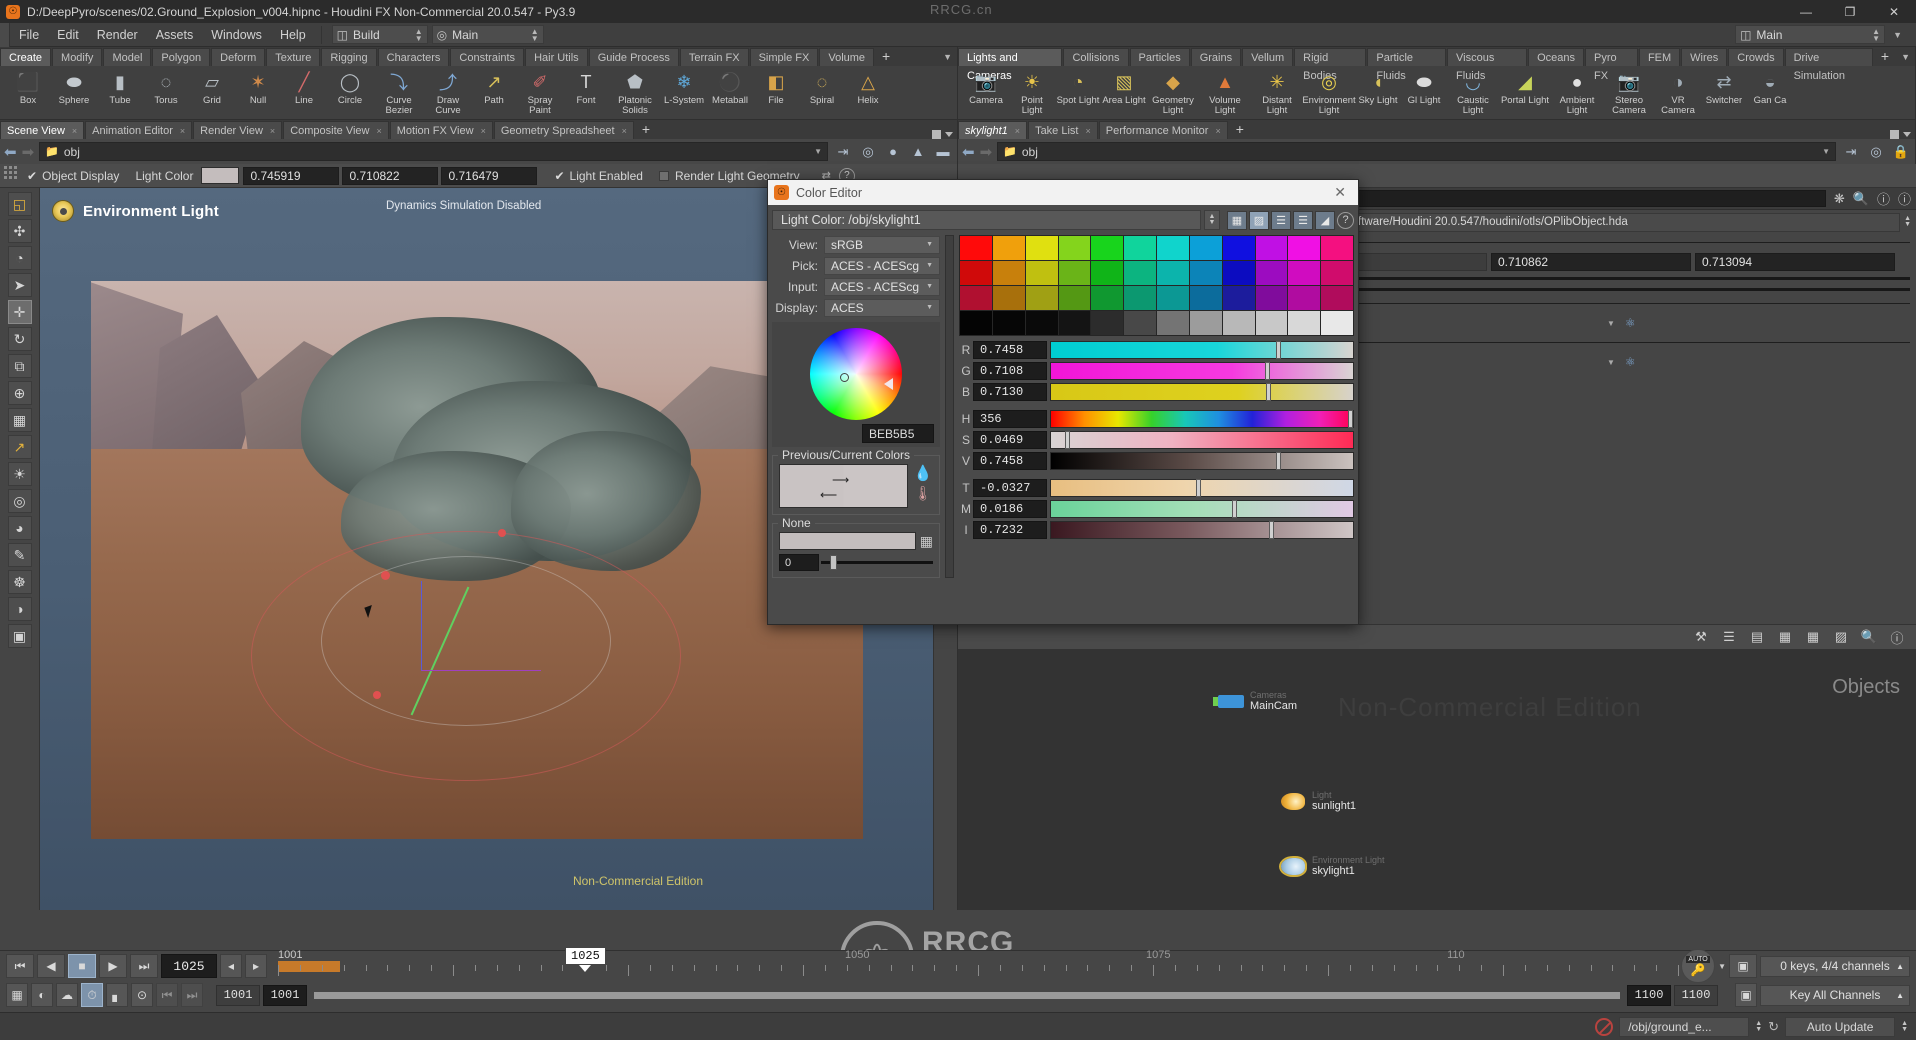 The width and height of the screenshot is (1916, 1040). I want to click on back-arrow-icon: ⬅, so click(10, 152).